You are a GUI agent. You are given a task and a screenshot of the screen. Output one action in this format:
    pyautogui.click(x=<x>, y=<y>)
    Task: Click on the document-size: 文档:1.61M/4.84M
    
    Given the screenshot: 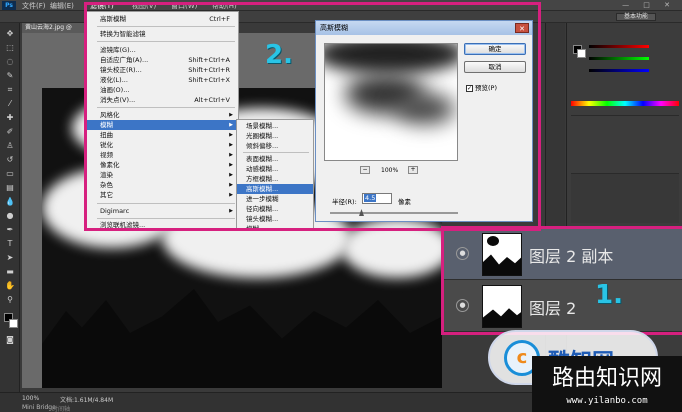 What is the action you would take?
    pyautogui.click(x=87, y=400)
    